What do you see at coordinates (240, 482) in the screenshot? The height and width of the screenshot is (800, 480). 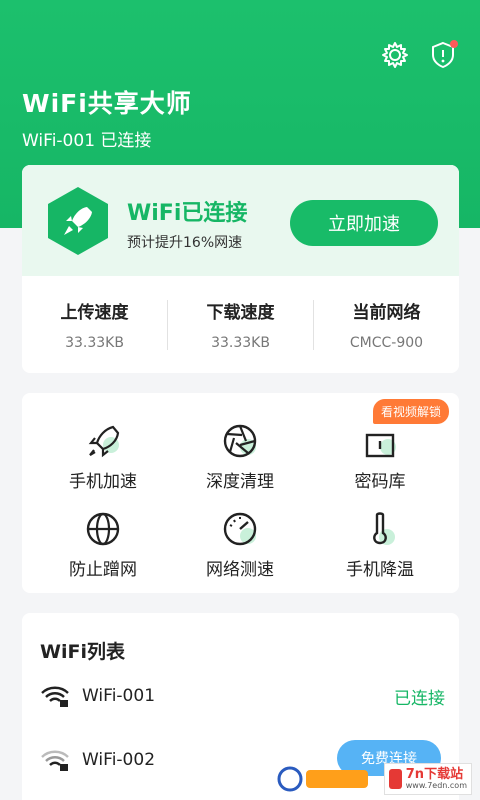 I see `tool-label: 深度清理` at bounding box center [240, 482].